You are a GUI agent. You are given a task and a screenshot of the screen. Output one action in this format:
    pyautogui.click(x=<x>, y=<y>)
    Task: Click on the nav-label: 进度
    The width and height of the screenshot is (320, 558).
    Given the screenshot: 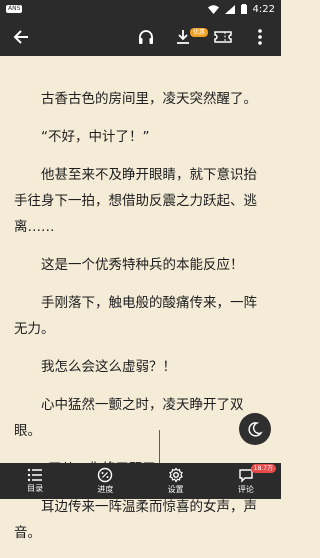 What is the action you would take?
    pyautogui.click(x=105, y=489)
    